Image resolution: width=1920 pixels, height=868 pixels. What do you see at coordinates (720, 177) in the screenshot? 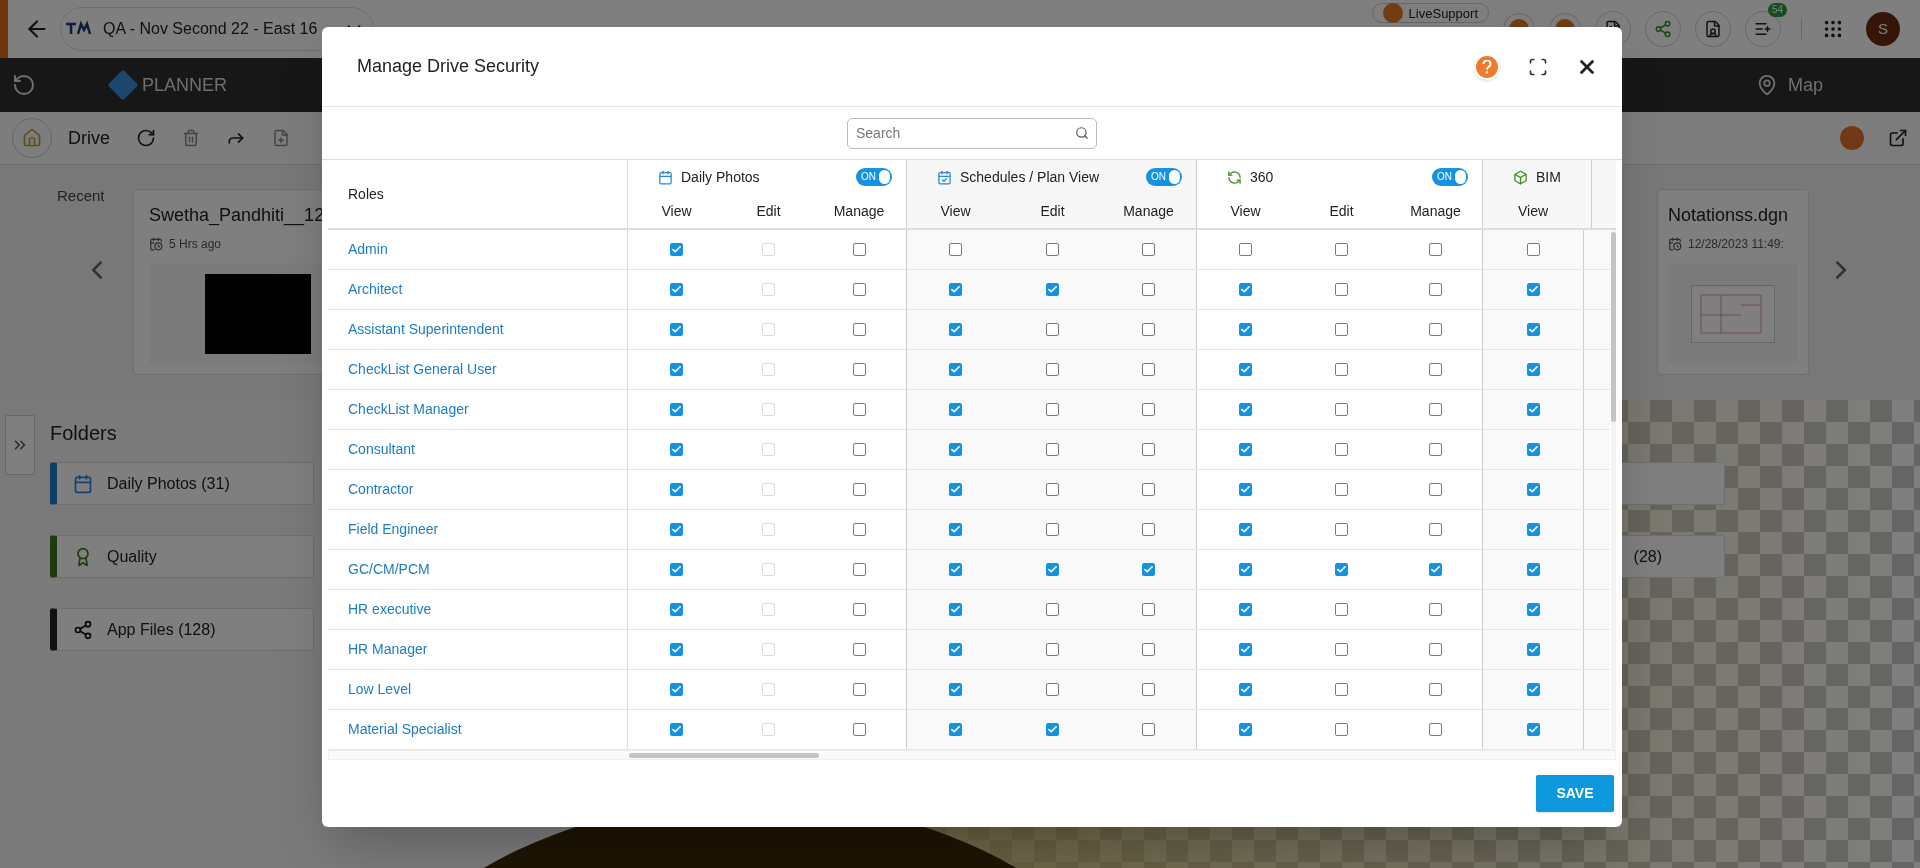
I see `group-header: Daily Photos` at bounding box center [720, 177].